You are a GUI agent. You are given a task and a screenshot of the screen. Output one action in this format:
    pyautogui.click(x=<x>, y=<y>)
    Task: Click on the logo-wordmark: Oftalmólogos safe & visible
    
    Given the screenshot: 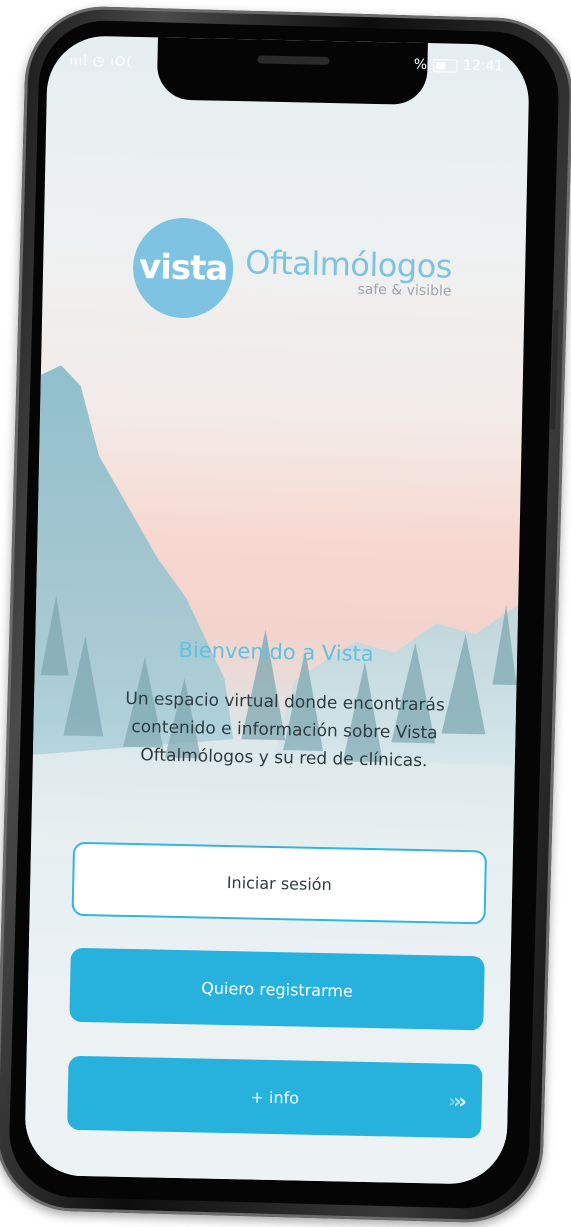 What is the action you would take?
    pyautogui.click(x=348, y=271)
    